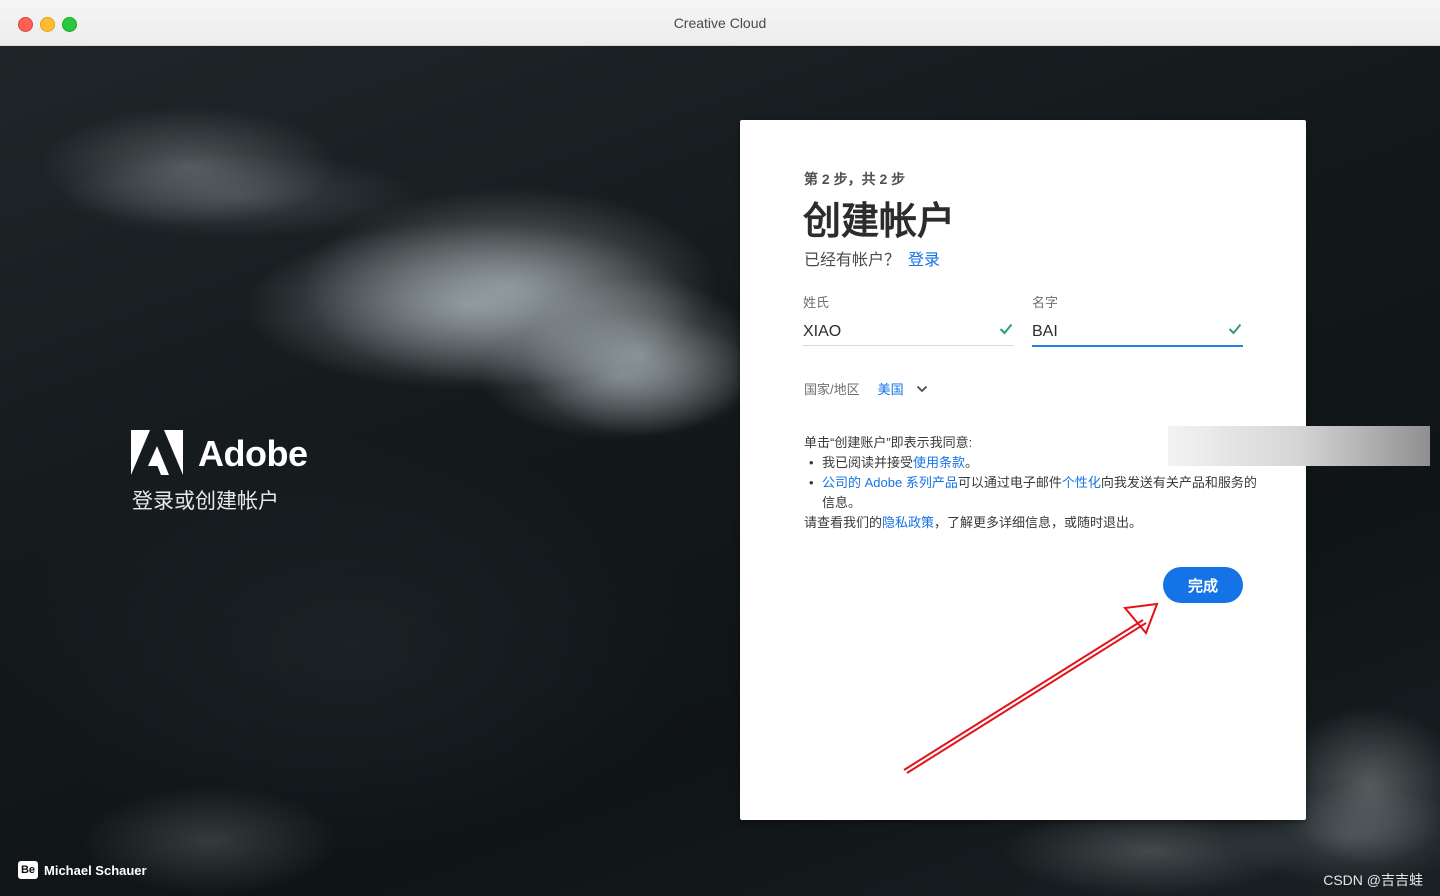 The image size is (1440, 896). Describe the element at coordinates (924, 260) in the screenshot. I see `login-link: 登录` at that location.